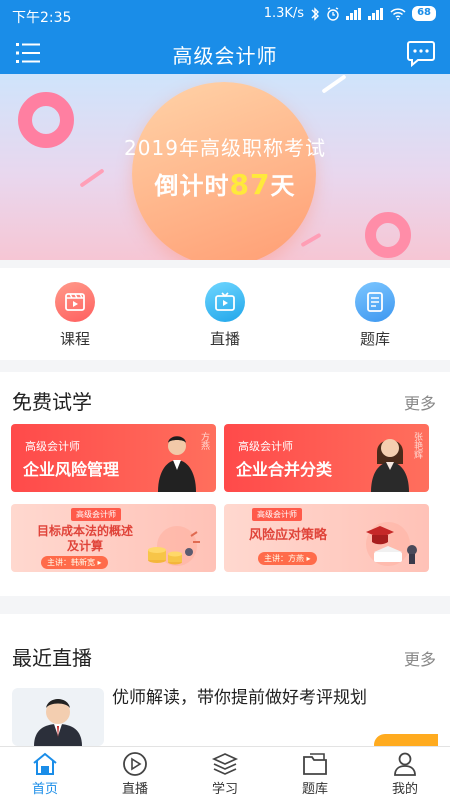 This screenshot has width=450, height=800. What do you see at coordinates (113, 458) in the screenshot?
I see `course-card: 高级会计师 企业风险管理 方燕` at bounding box center [113, 458].